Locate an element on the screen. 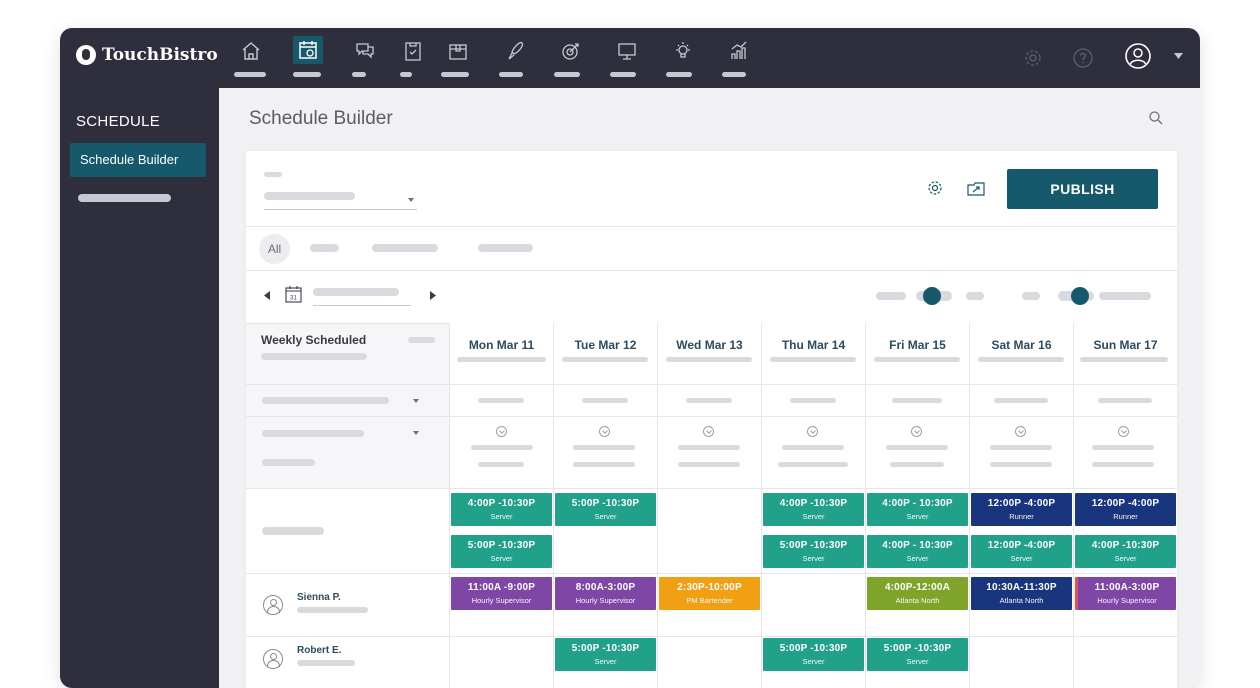  shift-block-conflict: 11:00A-3:00P Hourly Supervisor is located at coordinates (1125, 593).